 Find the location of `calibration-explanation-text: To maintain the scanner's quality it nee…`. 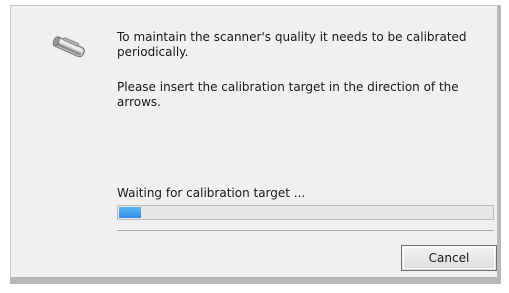

calibration-explanation-text: To maintain the scanner's quality it nee… is located at coordinates (292, 44).